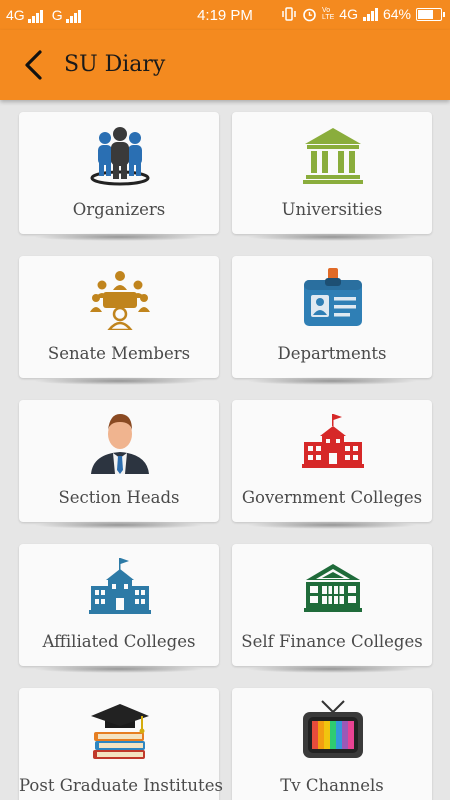 The width and height of the screenshot is (450, 800). I want to click on id-badge-icon, so click(333, 297).